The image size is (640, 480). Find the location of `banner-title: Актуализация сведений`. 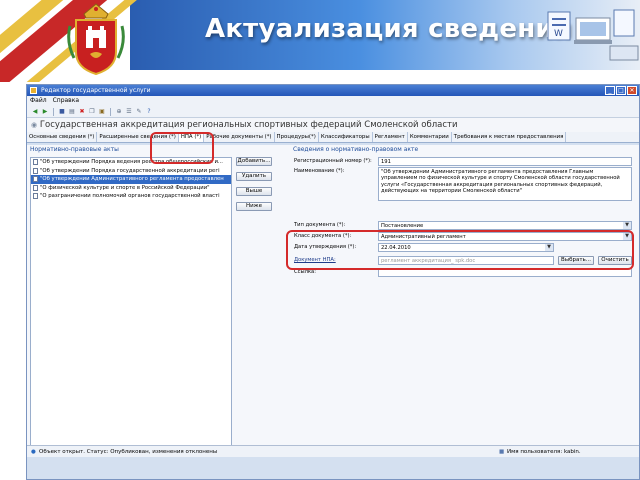

banner-title: Актуализация сведений is located at coordinates (389, 29).